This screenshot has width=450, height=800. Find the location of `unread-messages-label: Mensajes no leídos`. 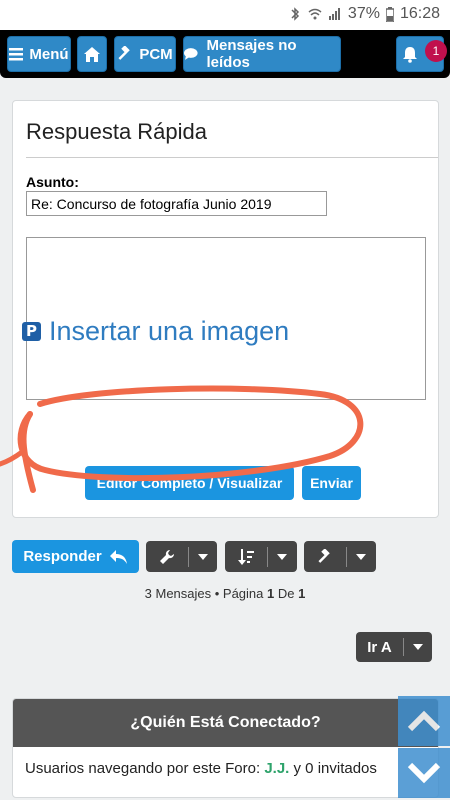

unread-messages-label: Mensajes no leídos is located at coordinates (251, 54).